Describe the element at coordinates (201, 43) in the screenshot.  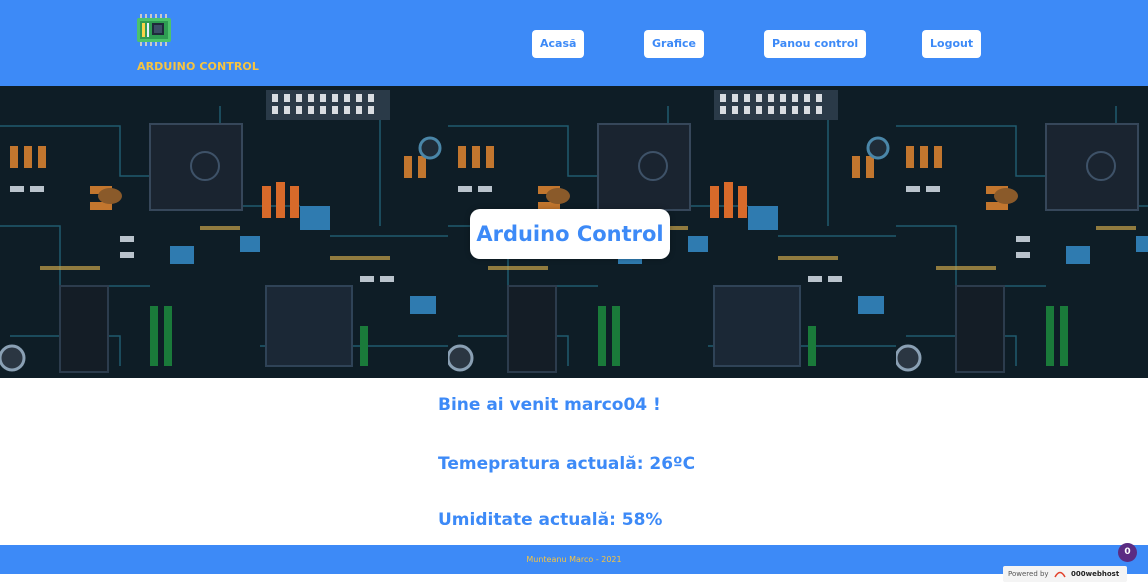
I see `brand: ARDUINO CONTROL` at that location.